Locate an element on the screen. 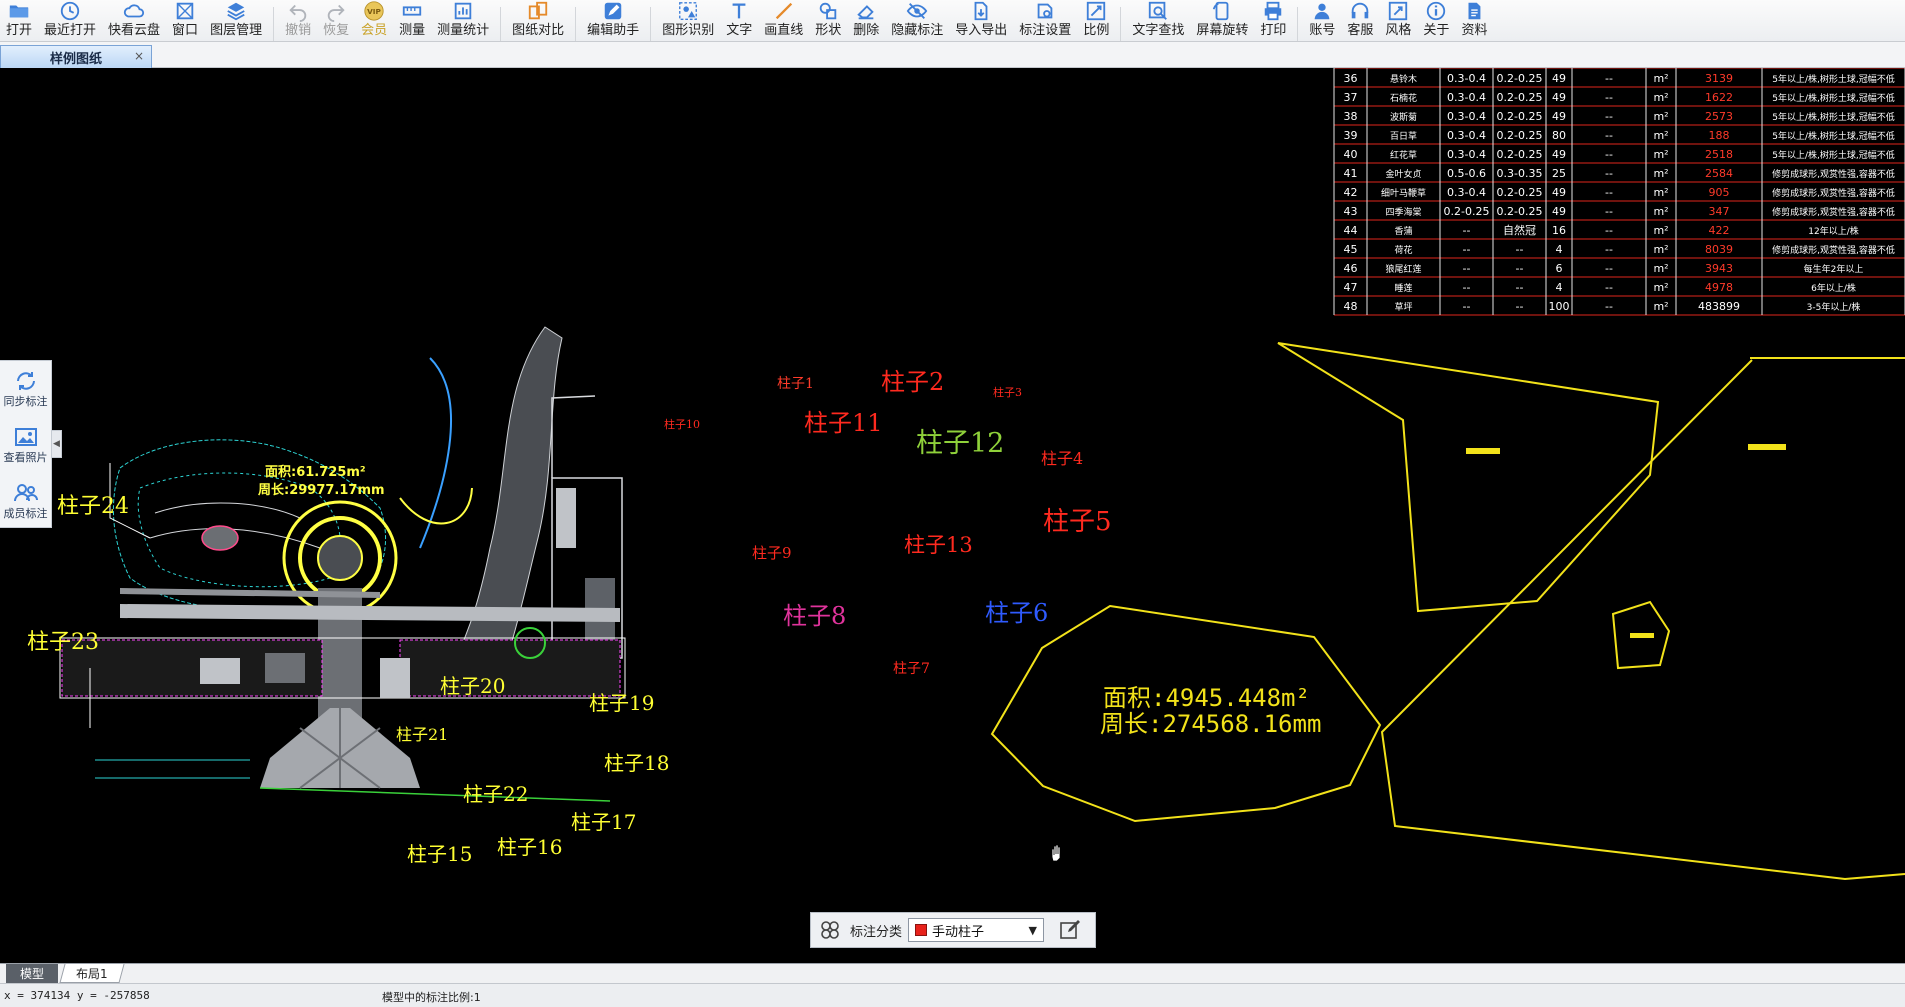  member-annotations-button: 成员标注 is located at coordinates (25, 501).